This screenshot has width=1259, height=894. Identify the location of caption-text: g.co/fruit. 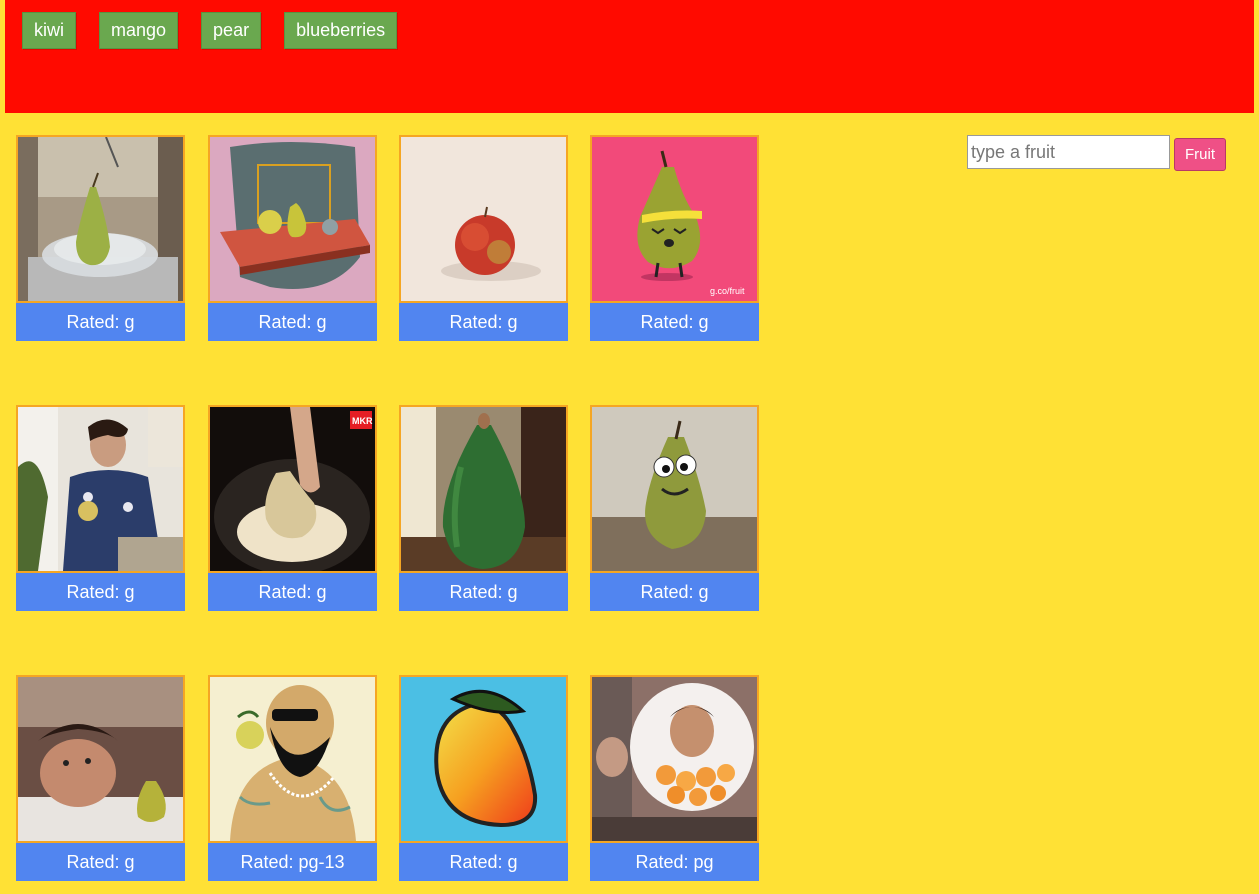
(727, 291).